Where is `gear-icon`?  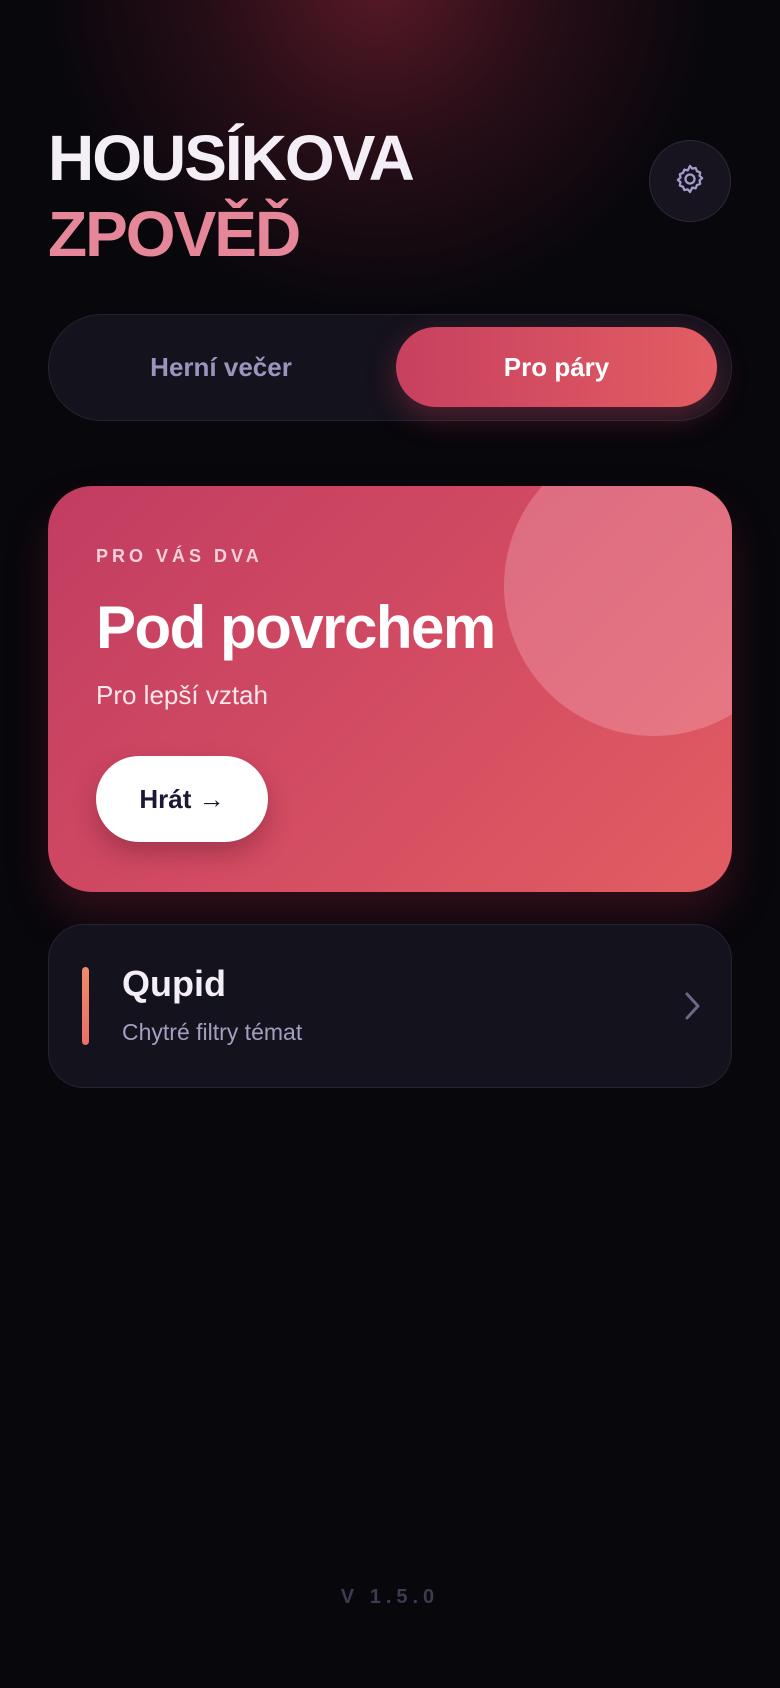 gear-icon is located at coordinates (690, 181).